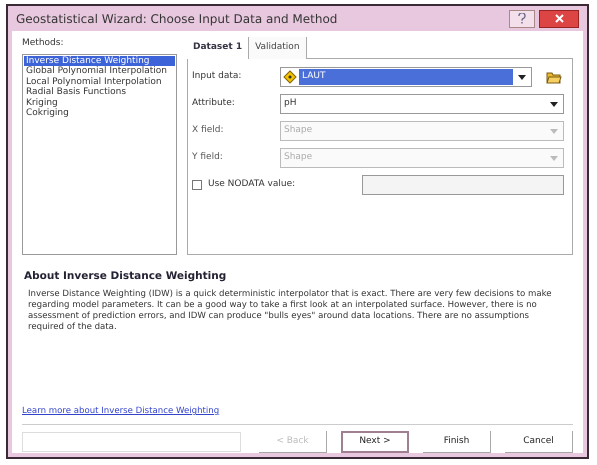 This screenshot has height=465, width=597. Describe the element at coordinates (214, 103) in the screenshot. I see `field-label: Attribute:` at that location.